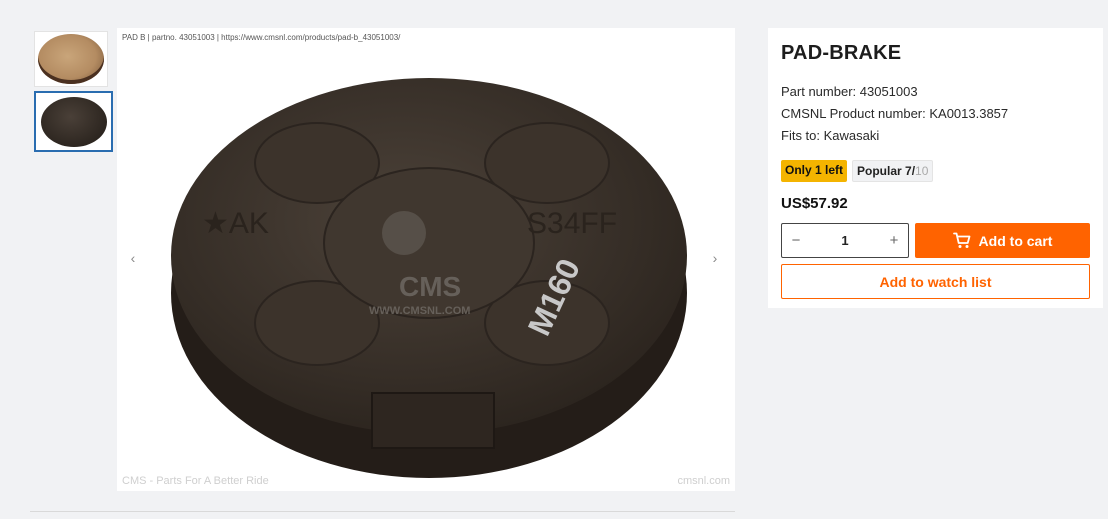 Image resolution: width=1108 pixels, height=519 pixels. I want to click on watermark-logo-text: CMS, so click(430, 286).